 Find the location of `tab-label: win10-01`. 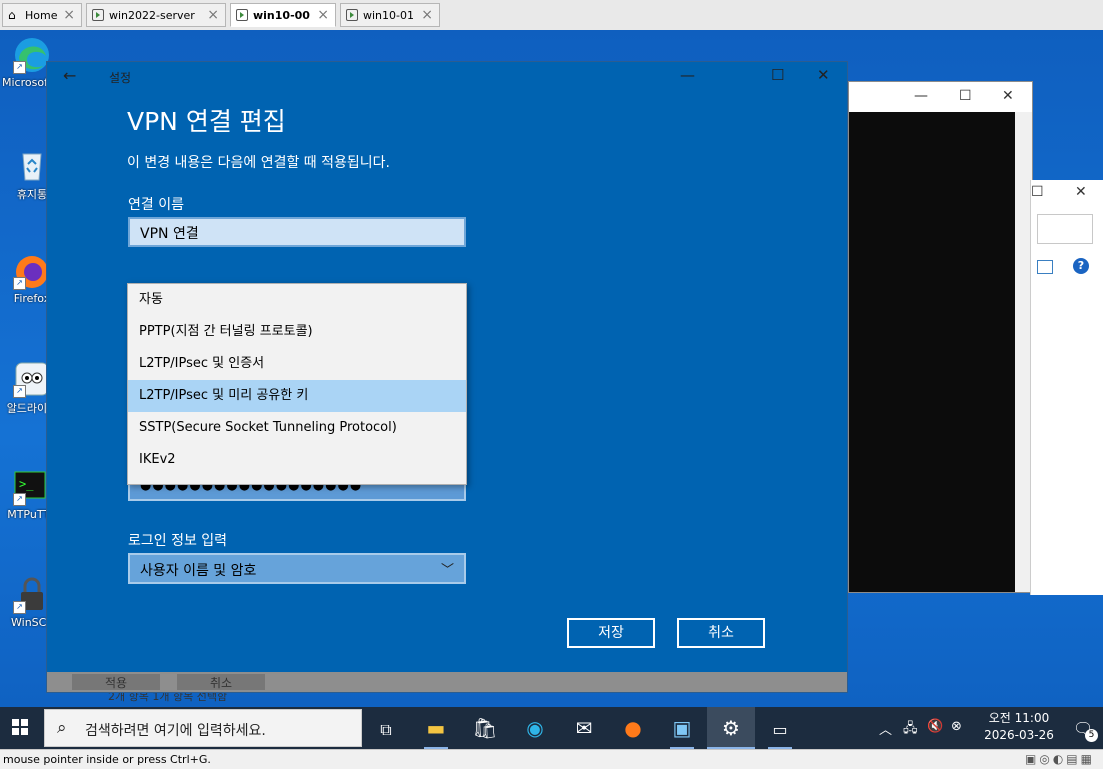

tab-label: win10-01 is located at coordinates (388, 15).